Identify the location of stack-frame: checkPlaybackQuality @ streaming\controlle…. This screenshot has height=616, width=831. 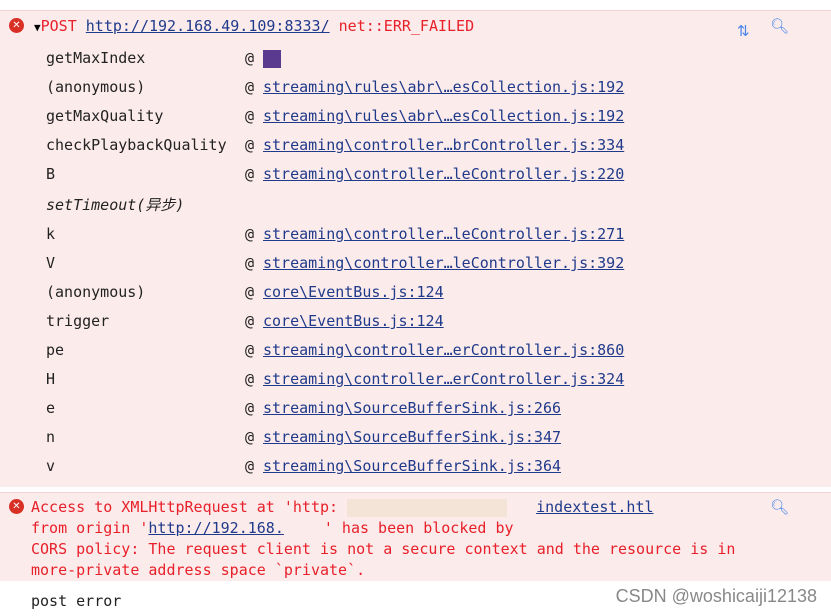
(335, 145).